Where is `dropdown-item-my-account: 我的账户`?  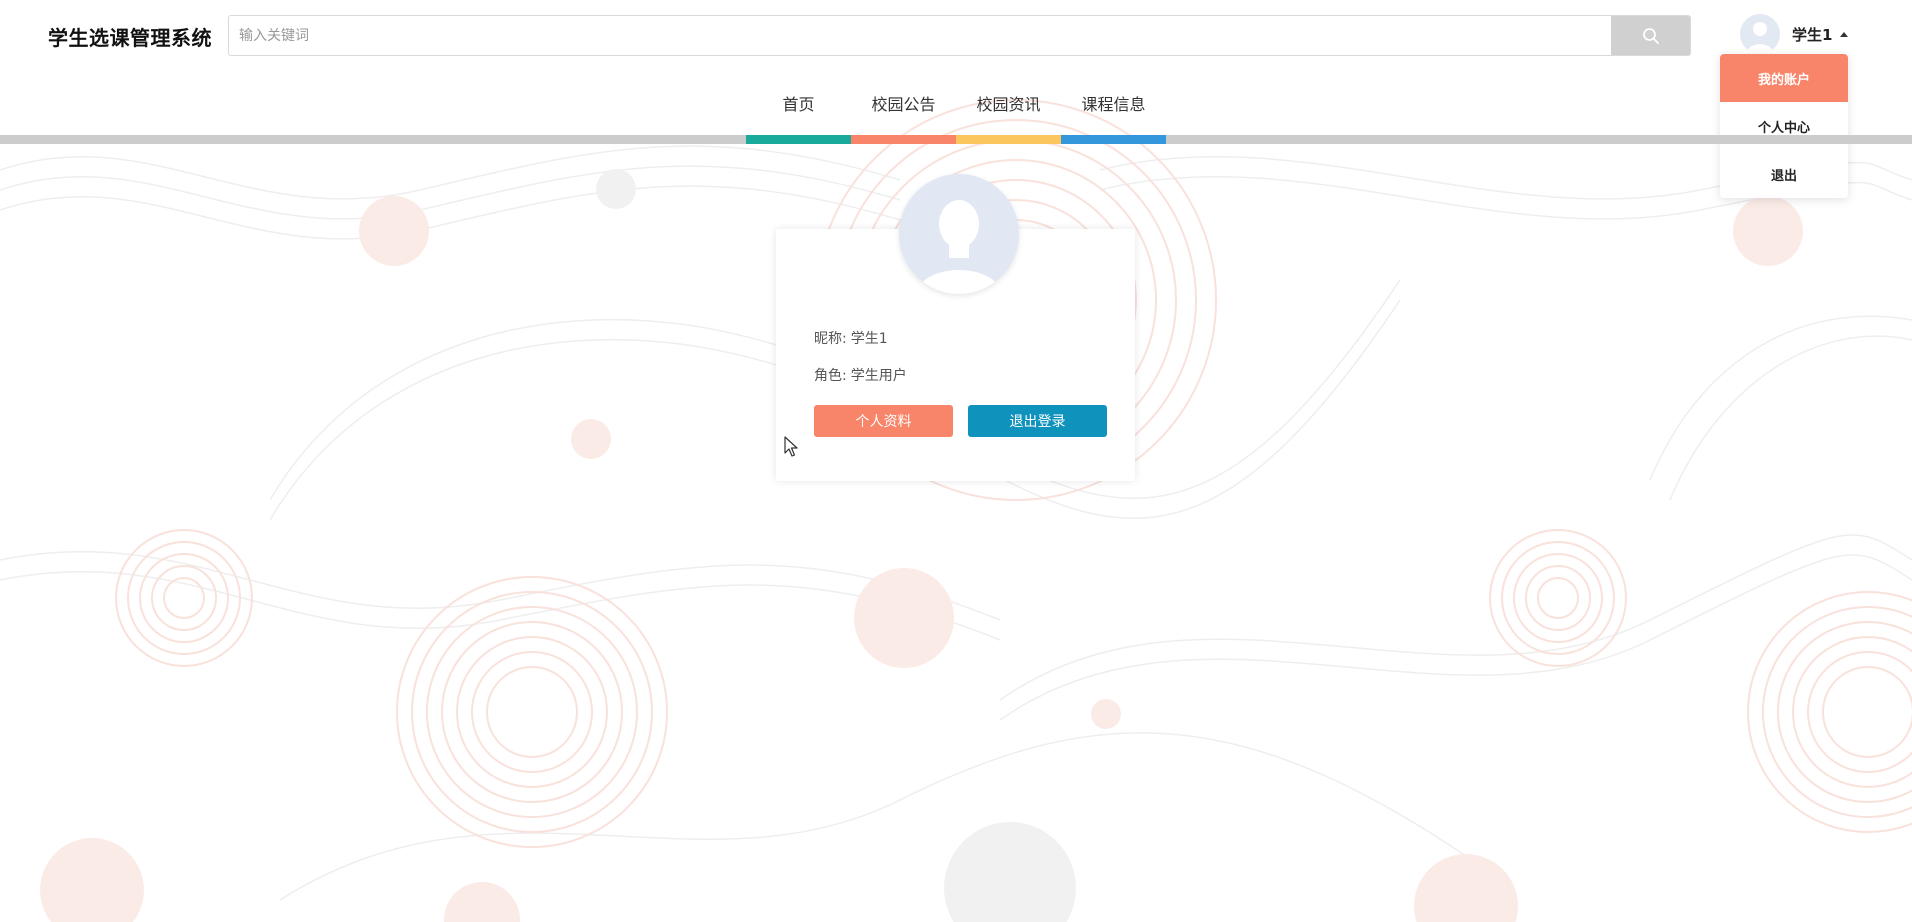
dropdown-item-my-account: 我的账户 is located at coordinates (1784, 78).